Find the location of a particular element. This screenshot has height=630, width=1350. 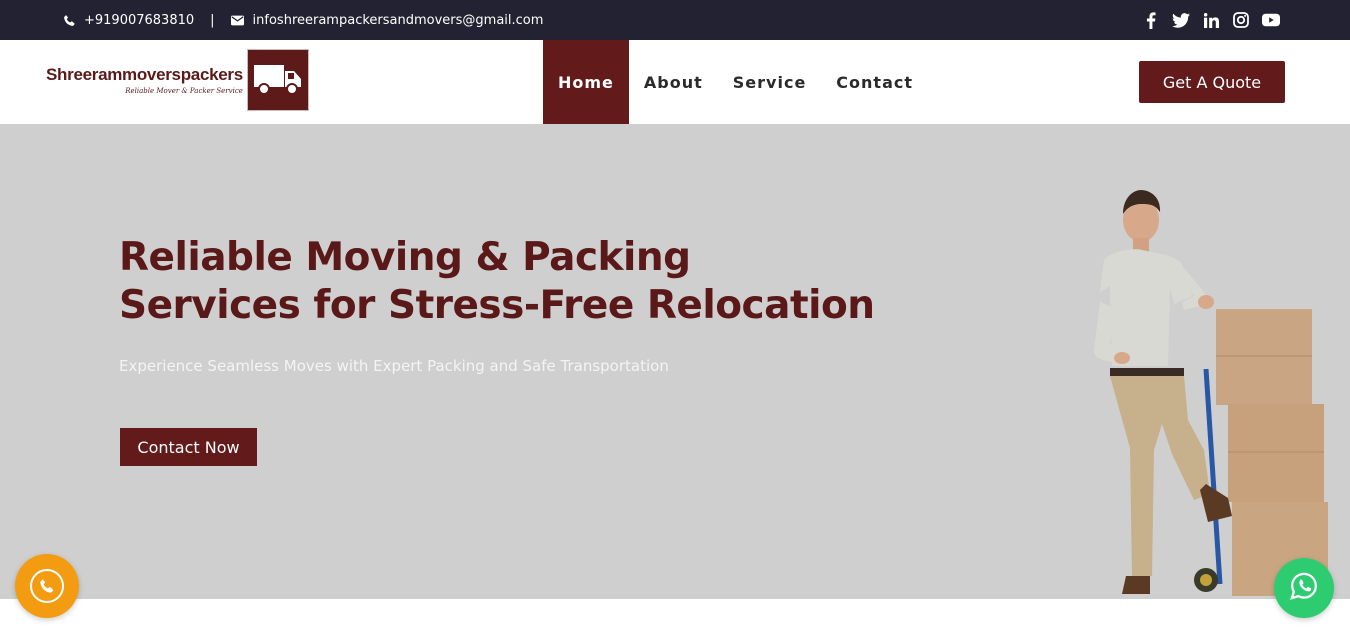

contact-now-button: Contact Now is located at coordinates (188, 447).